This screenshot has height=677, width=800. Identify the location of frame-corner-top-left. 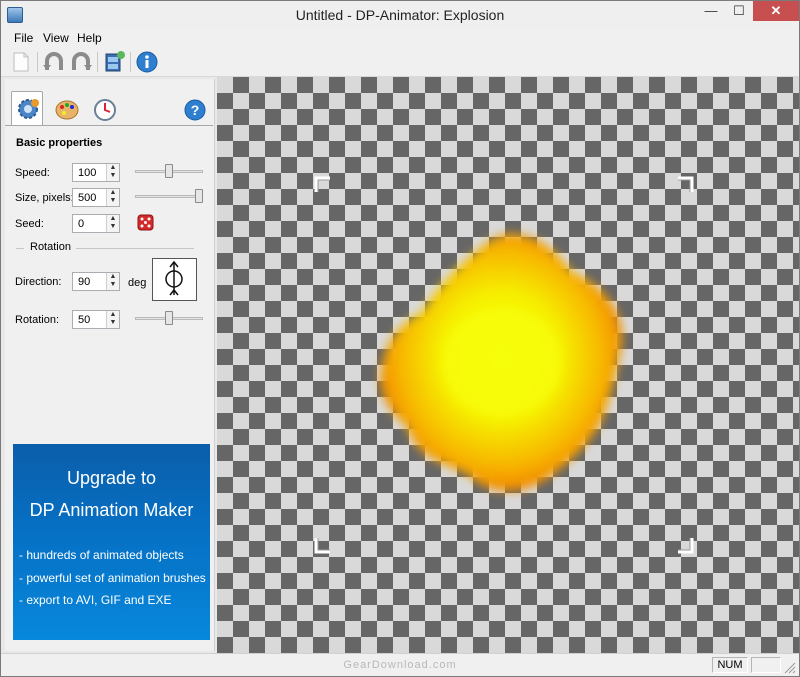
(322, 184).